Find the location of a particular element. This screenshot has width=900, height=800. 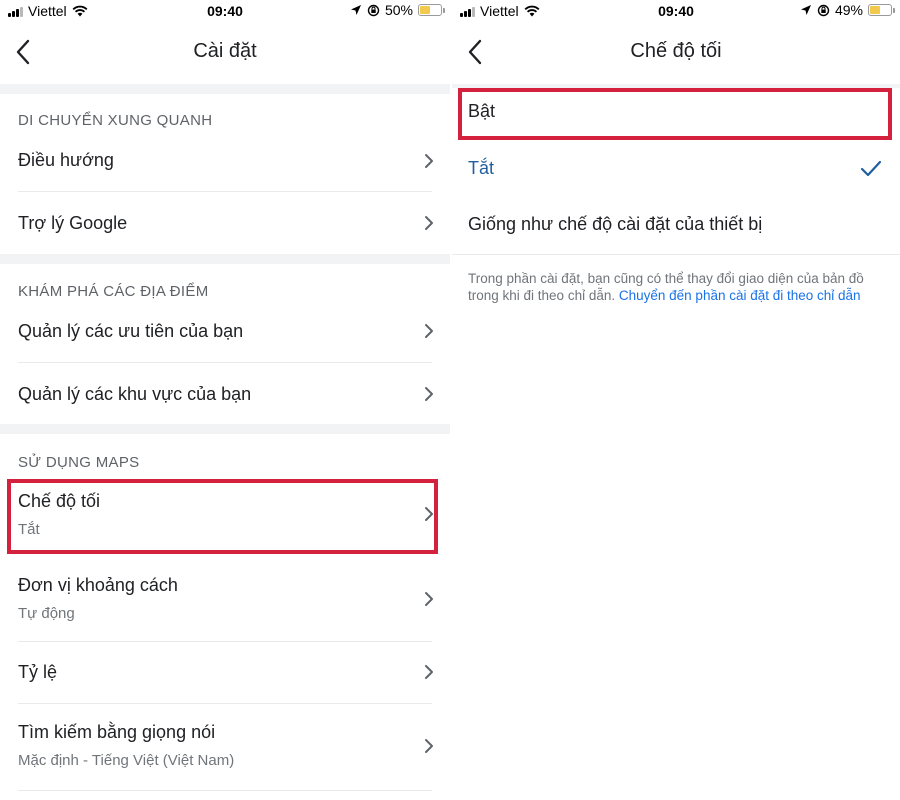

status-bar: Viettel 09:40 49% is located at coordinates (676, 12).